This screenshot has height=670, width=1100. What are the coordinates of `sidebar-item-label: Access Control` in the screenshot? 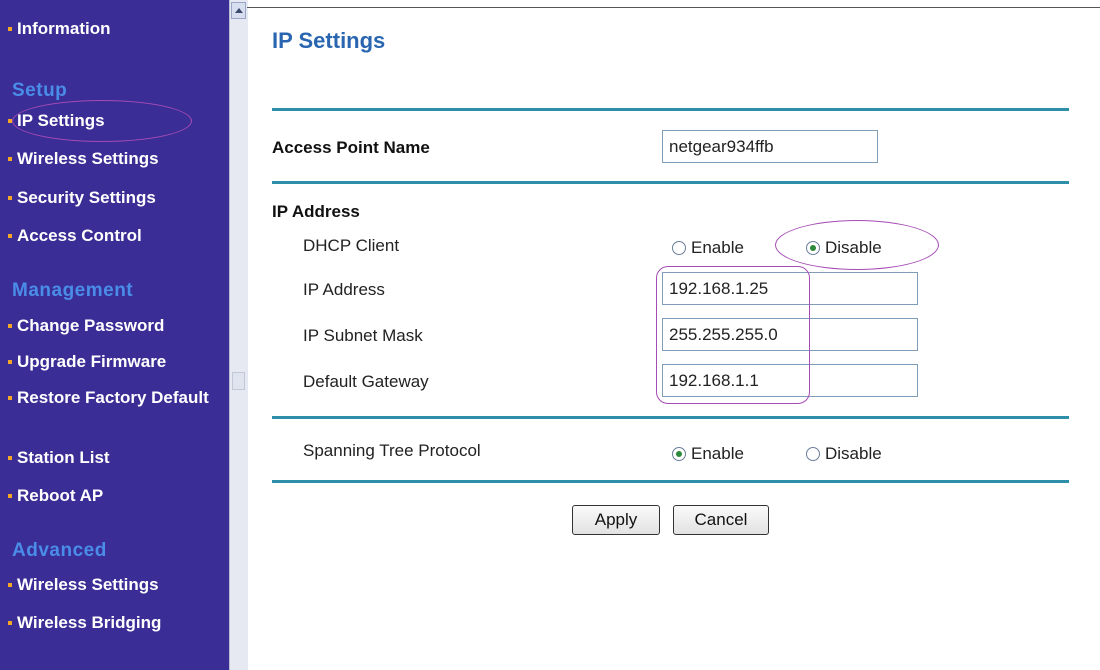 It's located at (79, 235).